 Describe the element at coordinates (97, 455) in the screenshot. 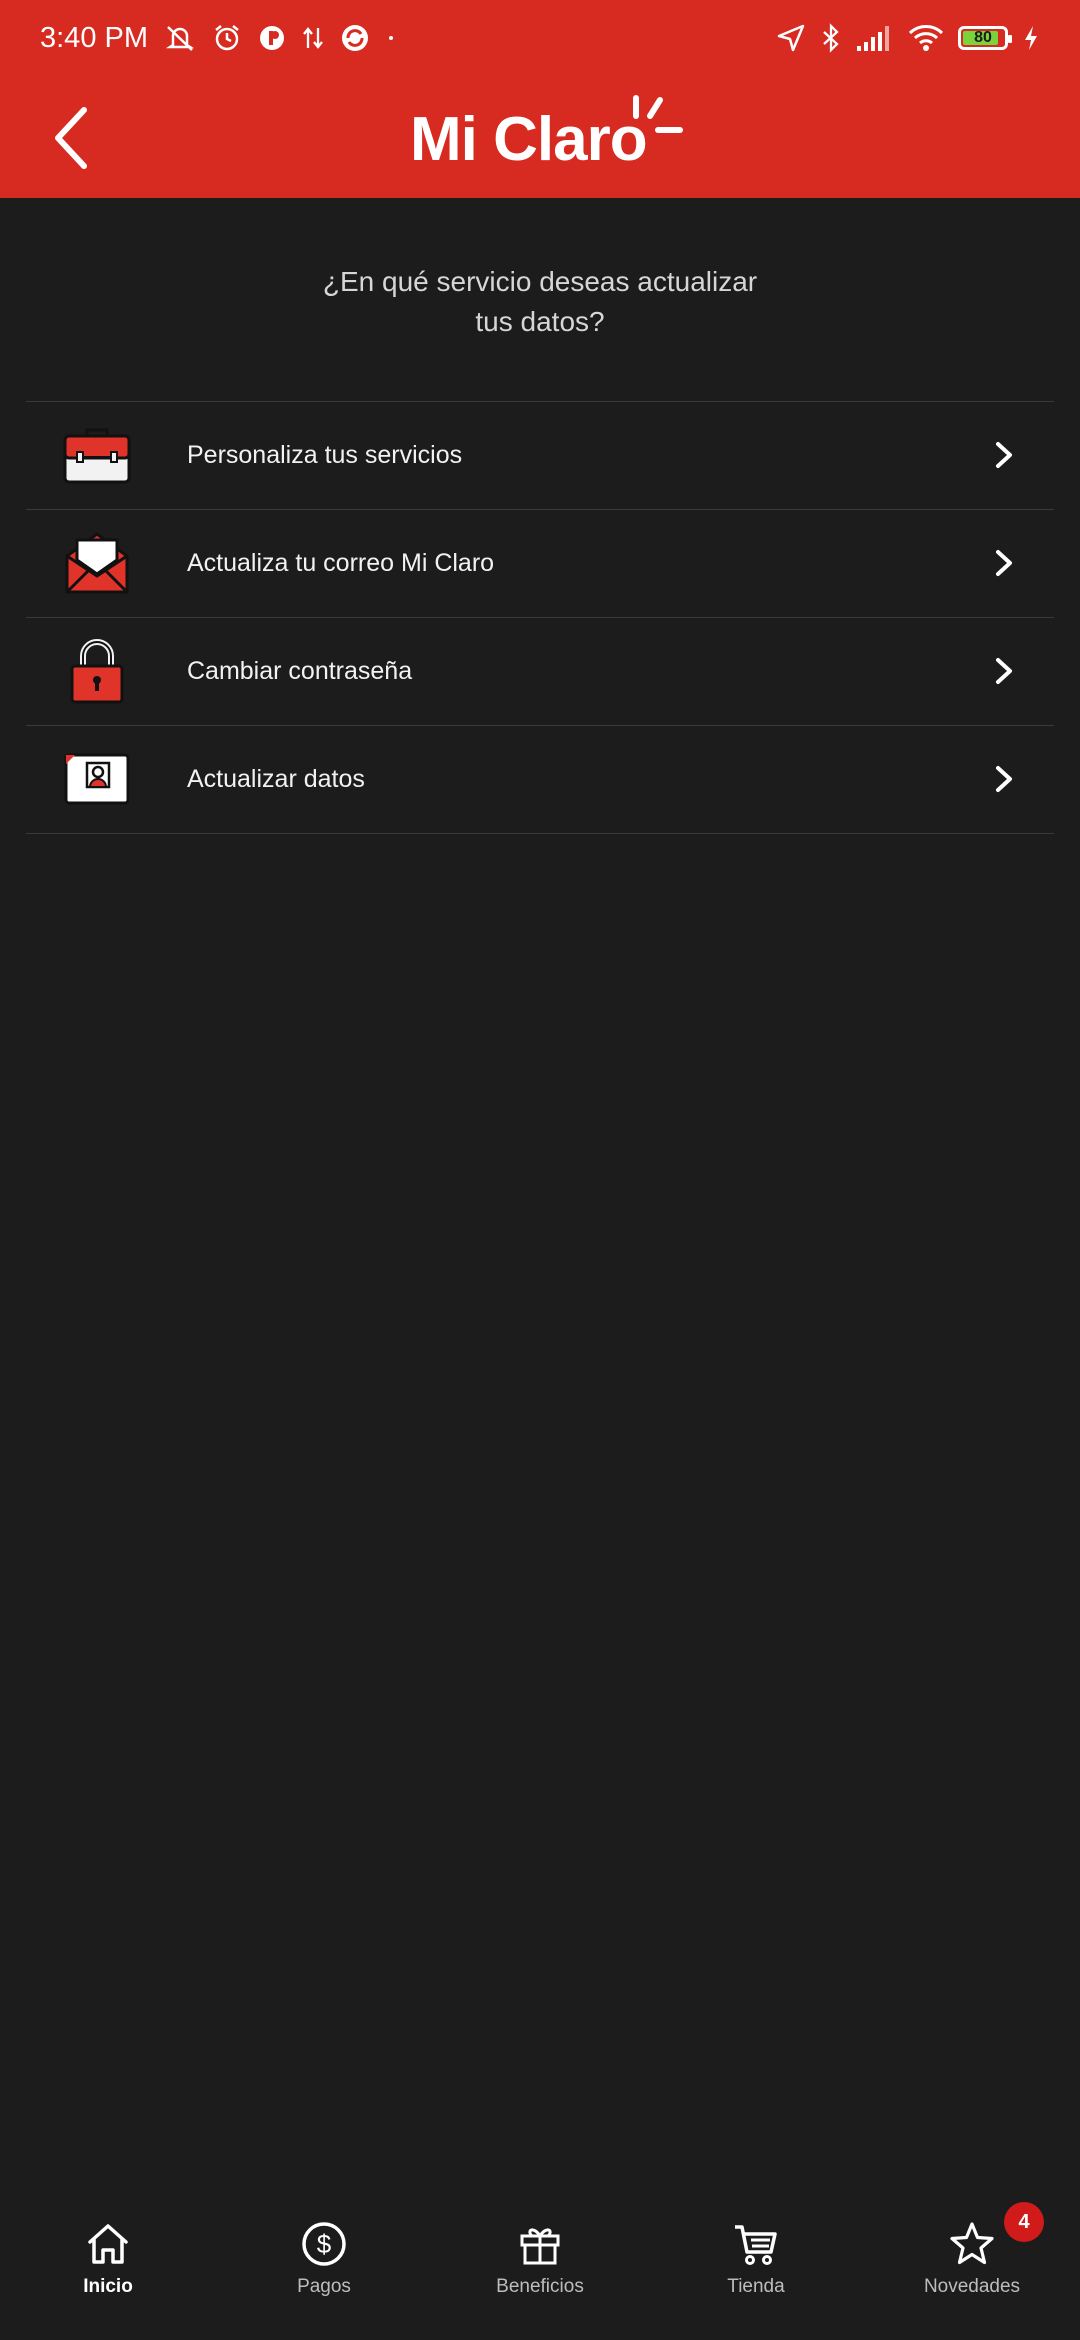

I see `briefcase-icon` at that location.